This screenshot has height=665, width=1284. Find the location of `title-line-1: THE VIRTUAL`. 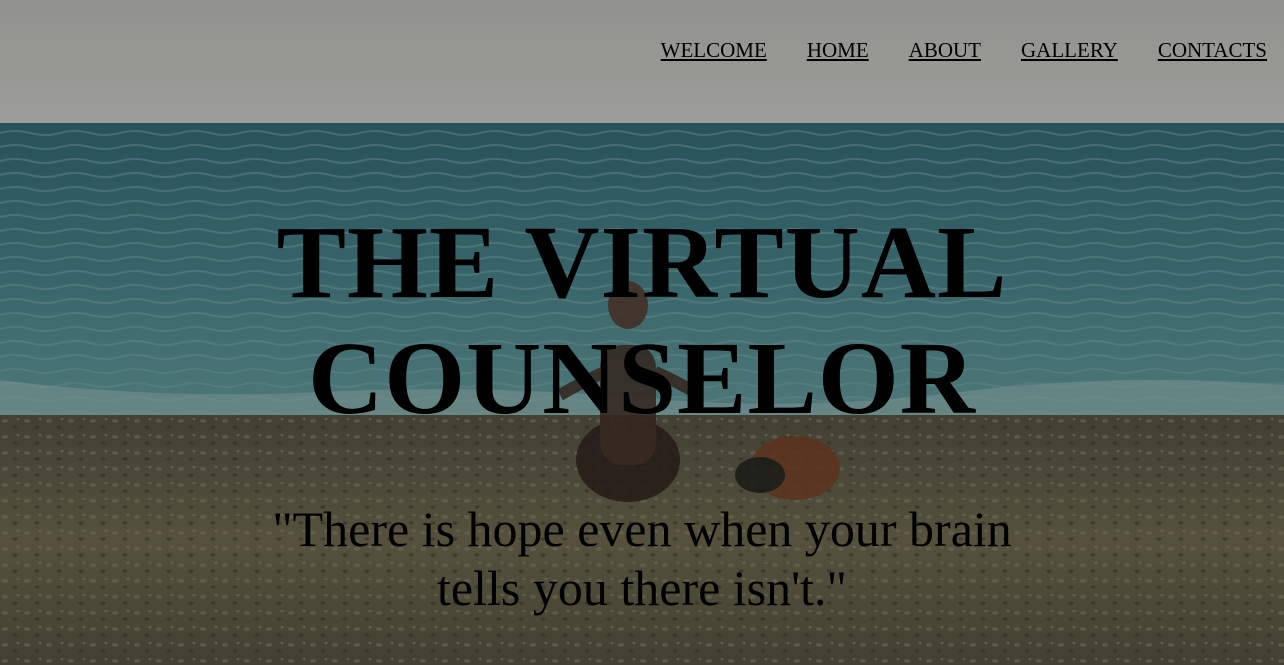

title-line-1: THE VIRTUAL is located at coordinates (642, 262).